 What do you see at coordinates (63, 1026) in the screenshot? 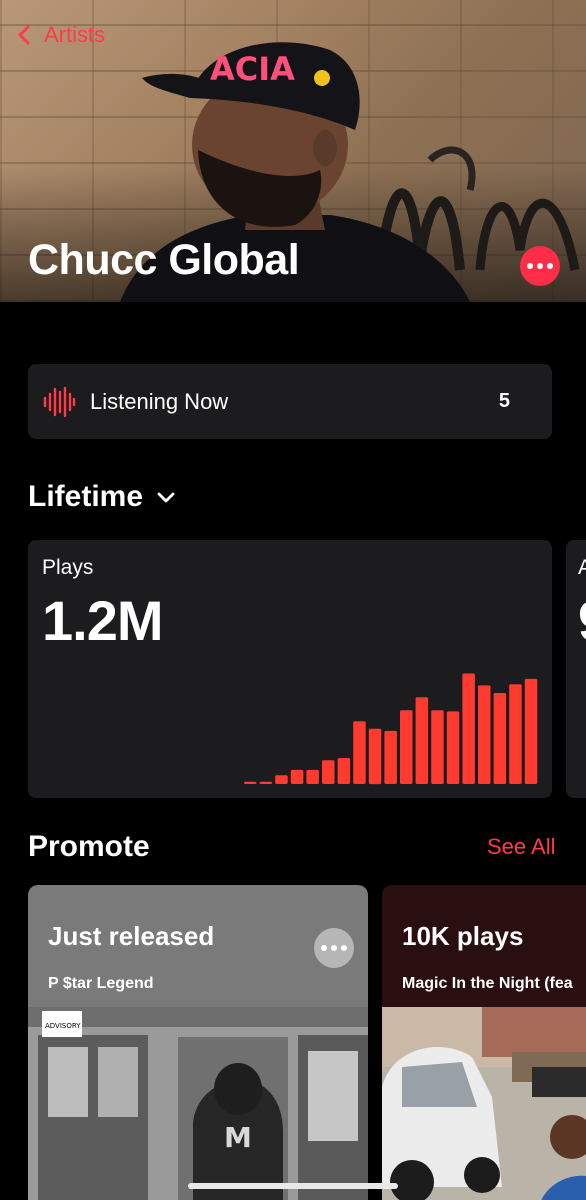
I see `svg-text: ADVISORY` at bounding box center [63, 1026].